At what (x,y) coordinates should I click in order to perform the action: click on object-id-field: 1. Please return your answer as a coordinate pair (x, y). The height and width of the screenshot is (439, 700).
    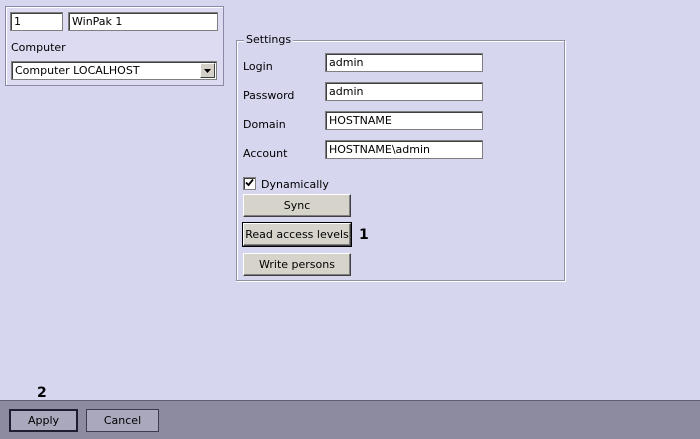
    Looking at the image, I should click on (36, 21).